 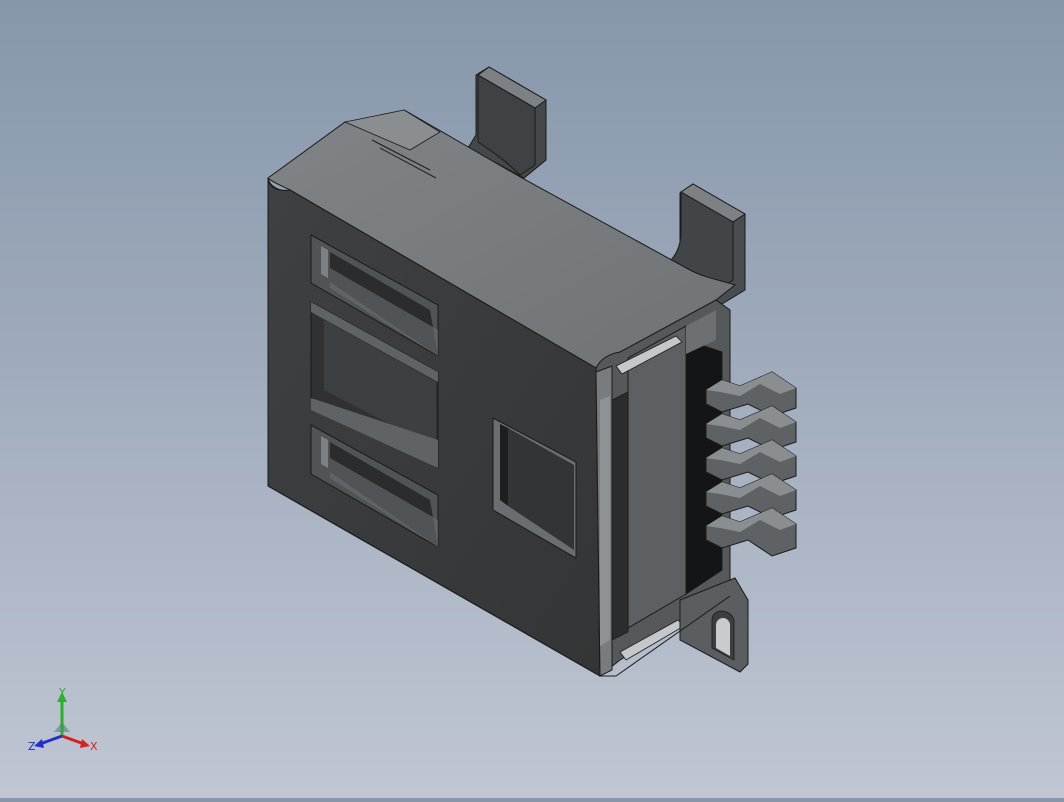 What do you see at coordinates (73, 740) in the screenshot?
I see `x-axis-line` at bounding box center [73, 740].